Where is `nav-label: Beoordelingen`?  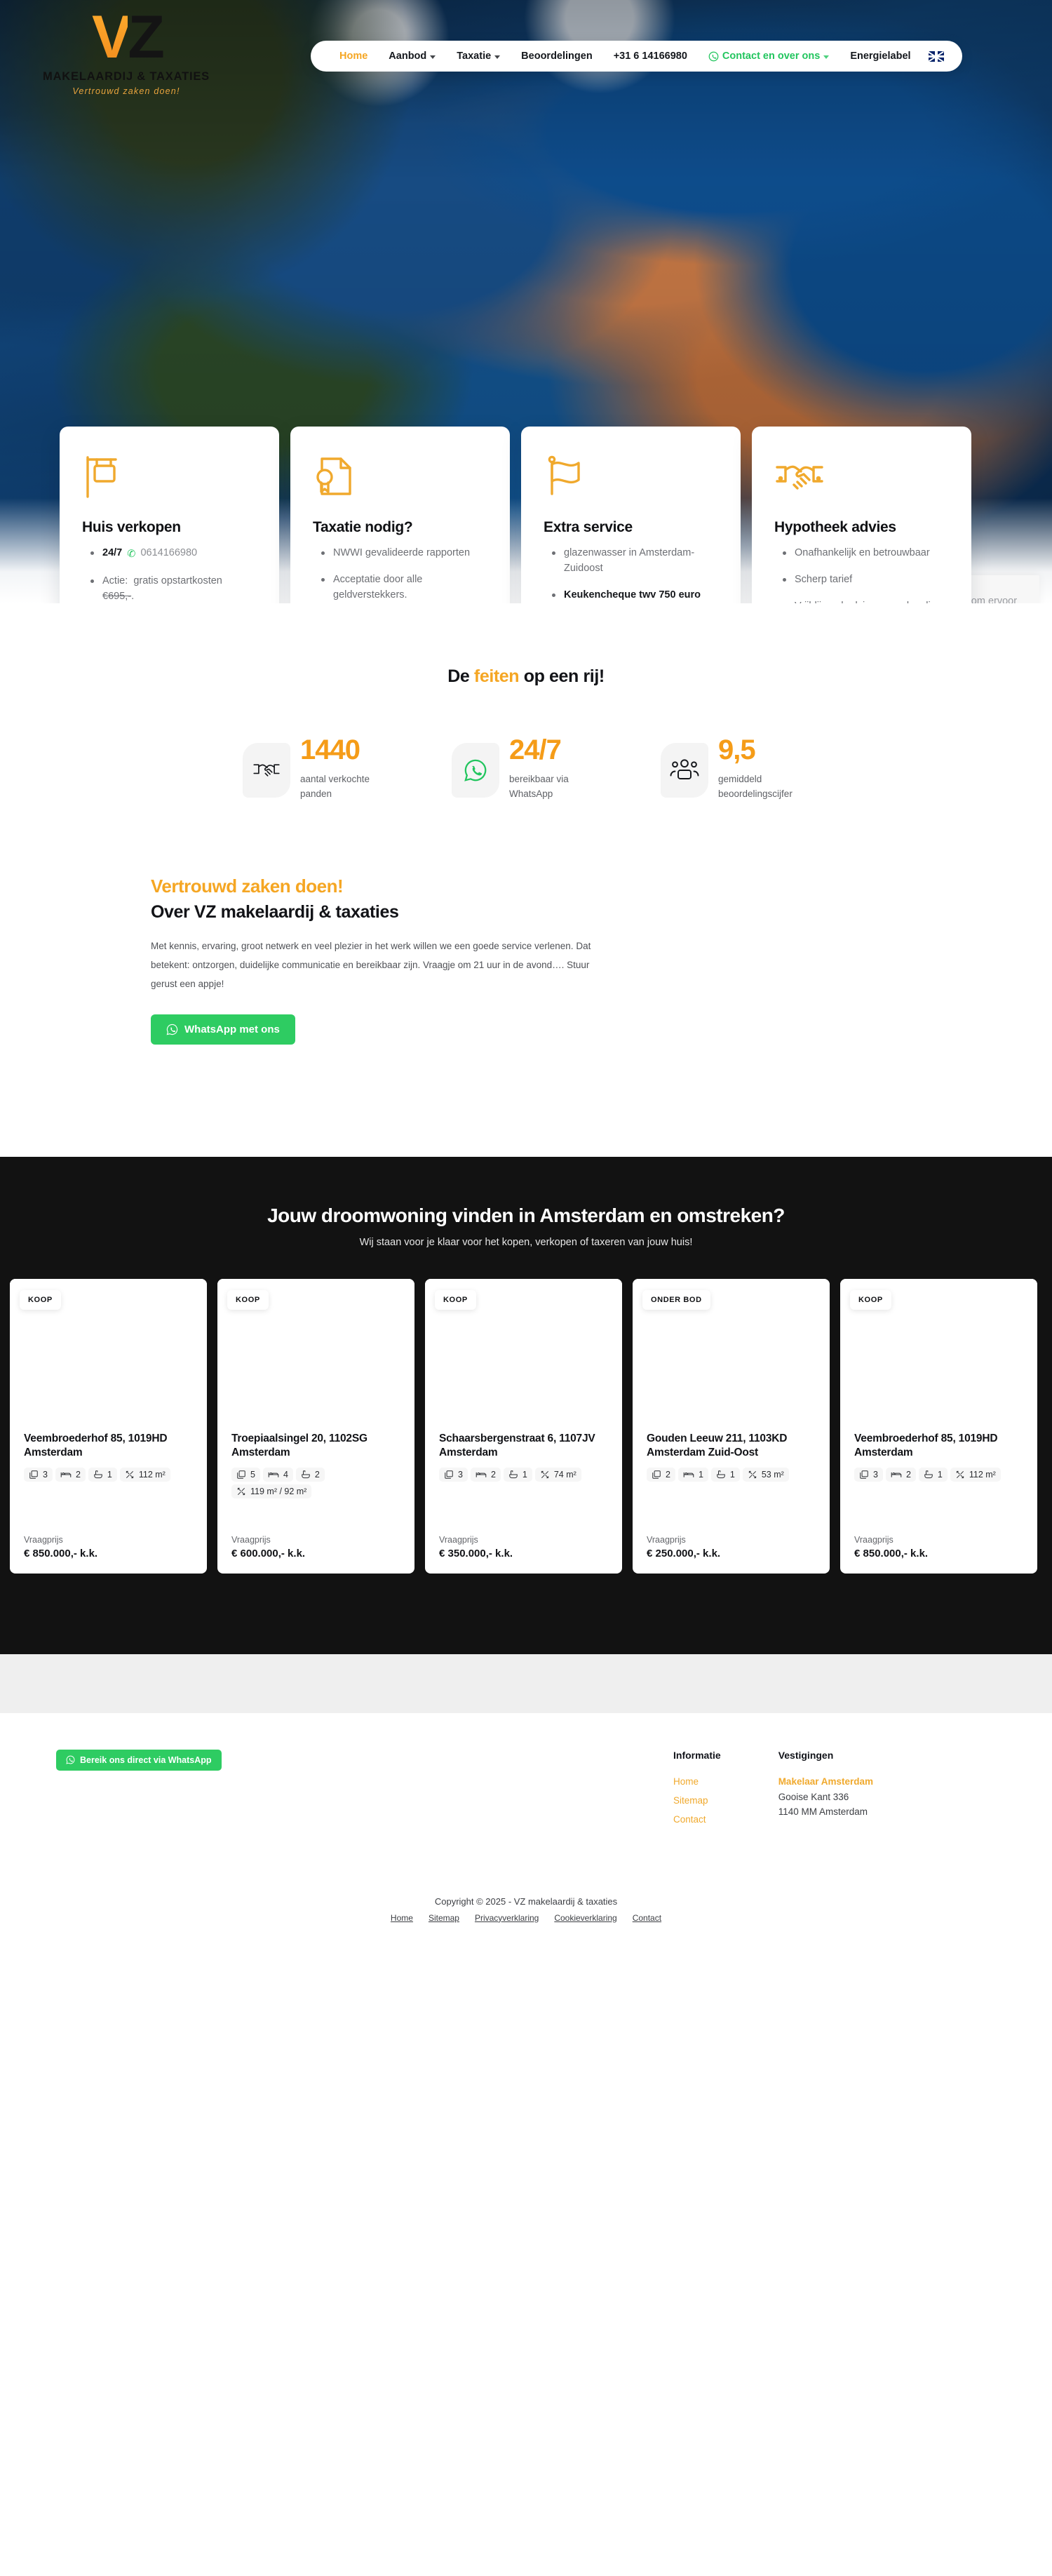
nav-label: Beoordelingen is located at coordinates (557, 56).